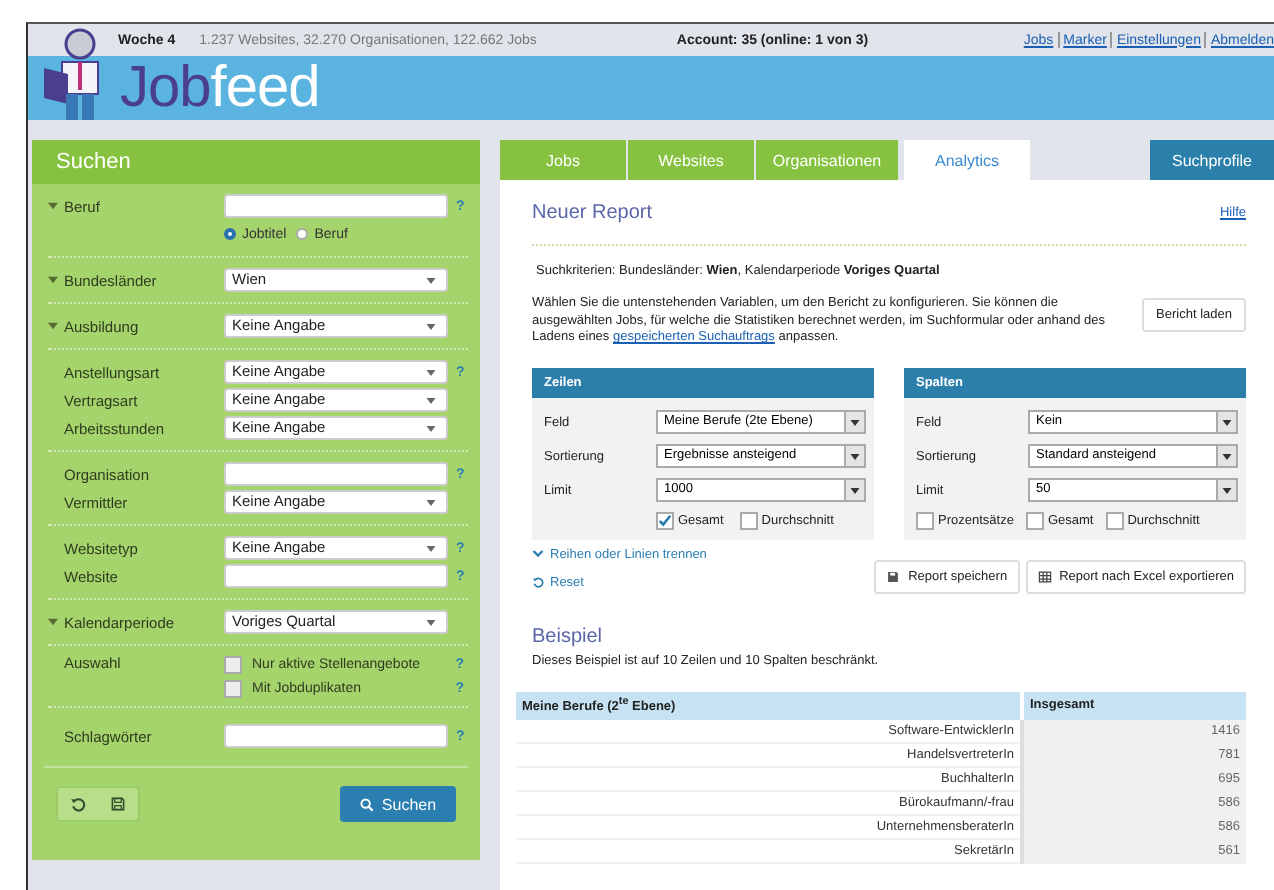  What do you see at coordinates (398, 804) in the screenshot?
I see `search-button: Suchen` at bounding box center [398, 804].